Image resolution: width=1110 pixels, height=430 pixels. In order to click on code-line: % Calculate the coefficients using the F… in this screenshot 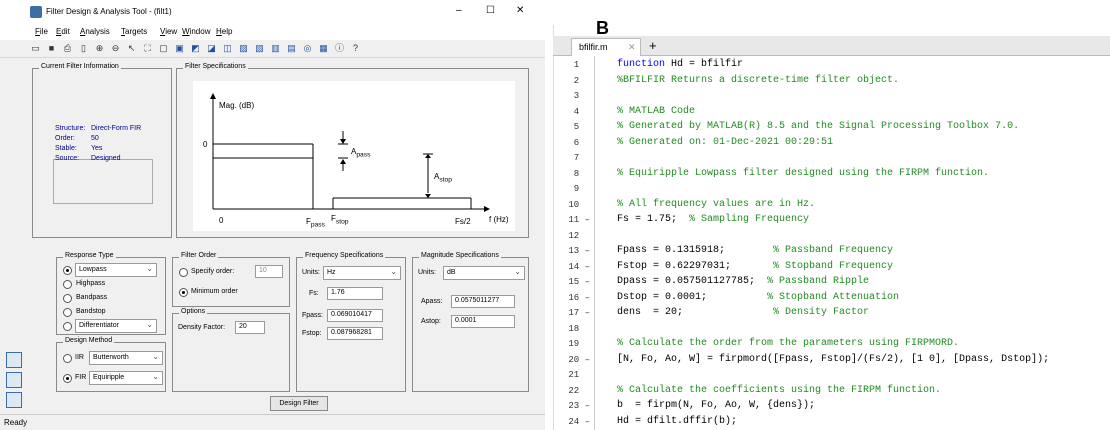, I will do `click(779, 391)`.